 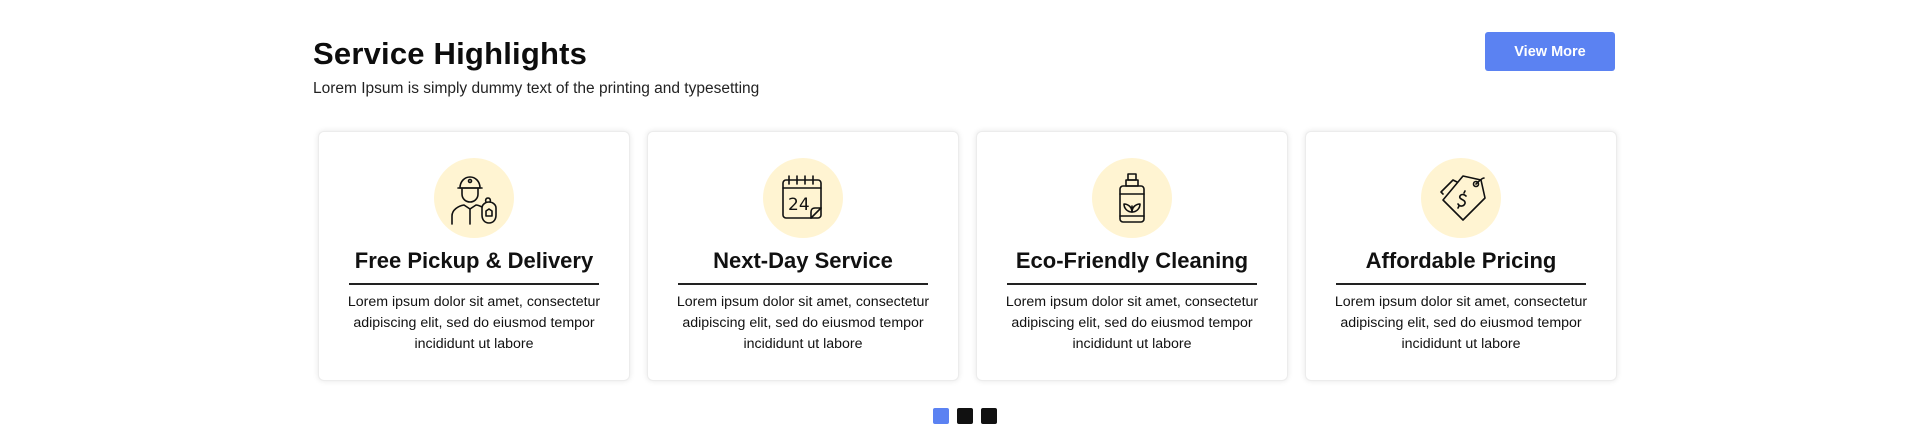 I want to click on section-title: Service Highlights, so click(x=450, y=53).